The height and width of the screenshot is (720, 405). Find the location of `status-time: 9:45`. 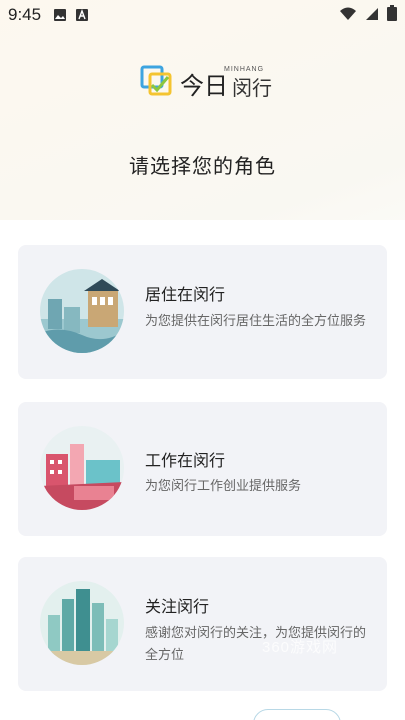

status-time: 9:45 is located at coordinates (25, 14).